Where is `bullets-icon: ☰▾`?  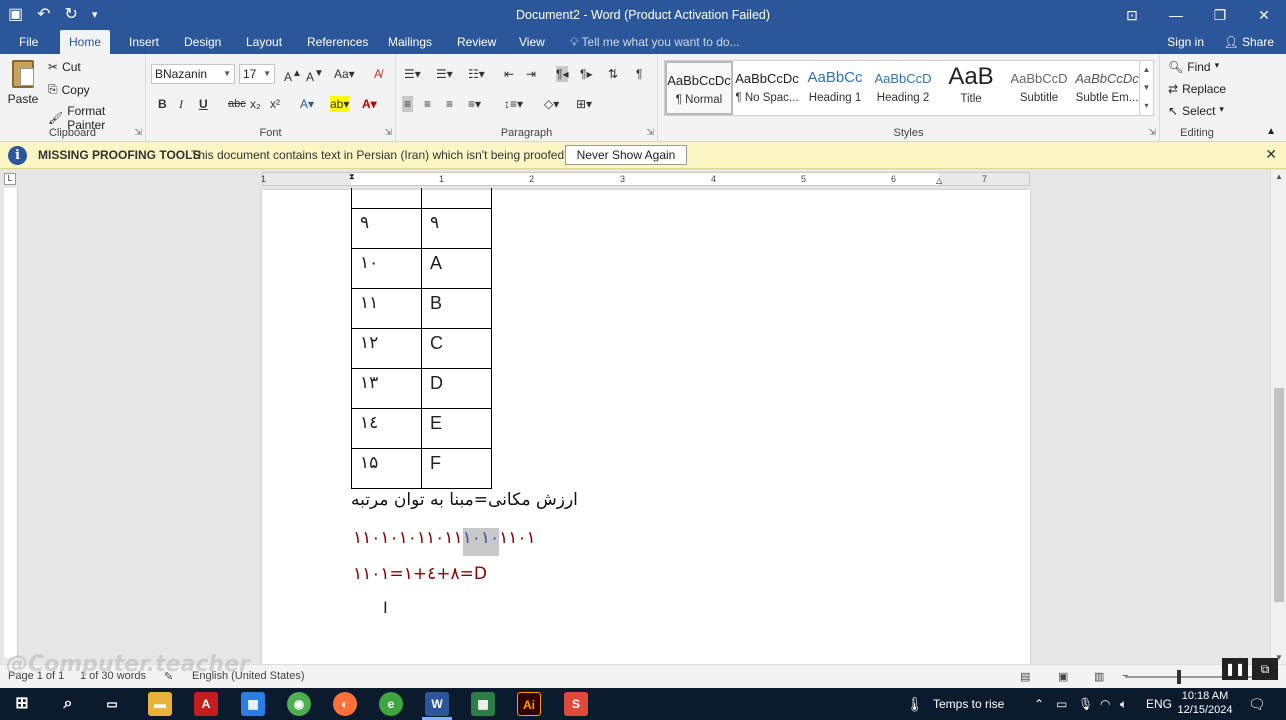 bullets-icon: ☰▾ is located at coordinates (412, 74).